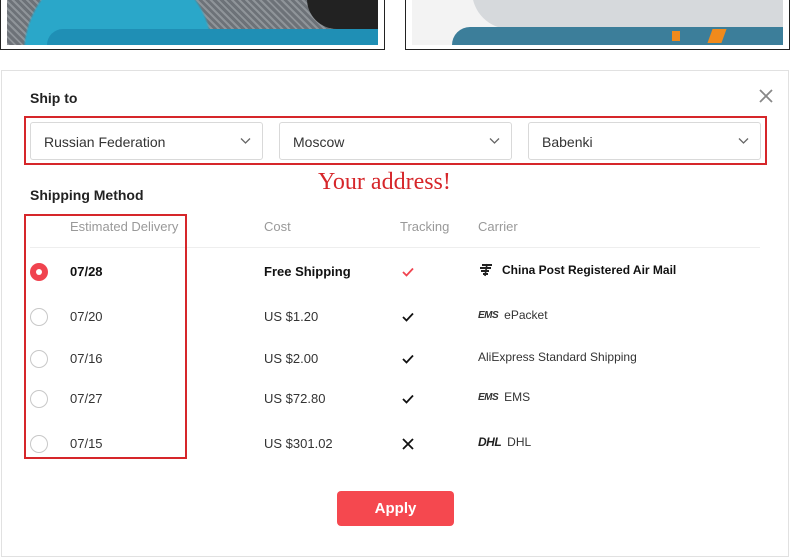 This screenshot has width=790, height=557. What do you see at coordinates (408, 444) in the screenshot?
I see `cross-icon` at bounding box center [408, 444].